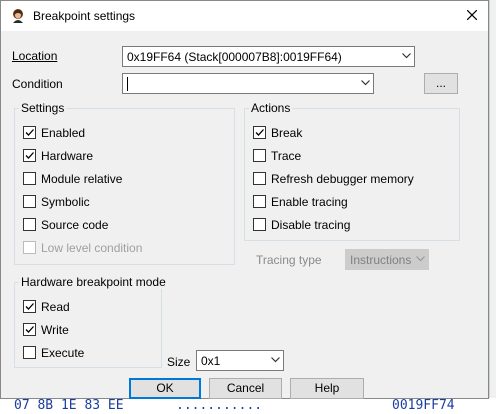 The width and height of the screenshot is (496, 414). I want to click on actions-checkbox-label: Trace, so click(286, 156).